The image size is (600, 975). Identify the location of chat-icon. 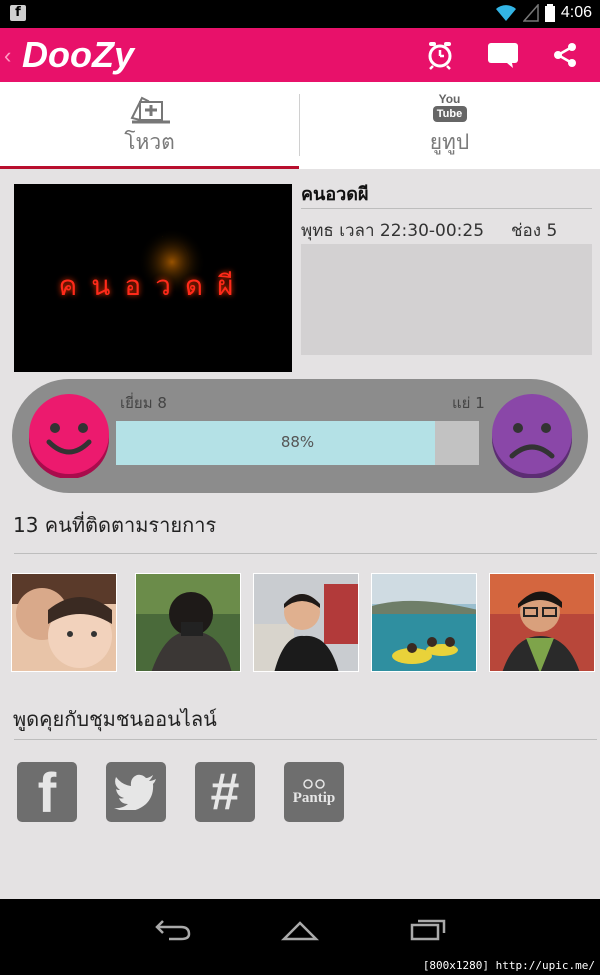
(503, 55).